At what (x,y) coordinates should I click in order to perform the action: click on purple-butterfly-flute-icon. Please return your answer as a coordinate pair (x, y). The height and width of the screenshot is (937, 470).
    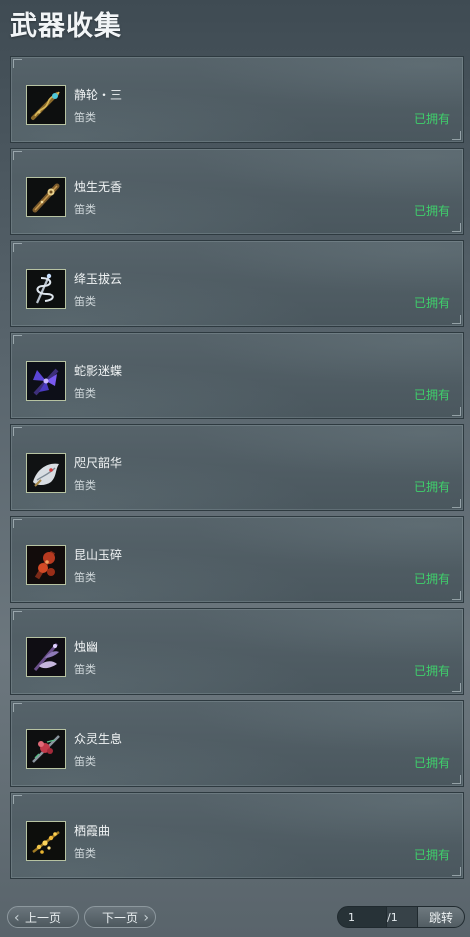
    Looking at the image, I should click on (46, 381).